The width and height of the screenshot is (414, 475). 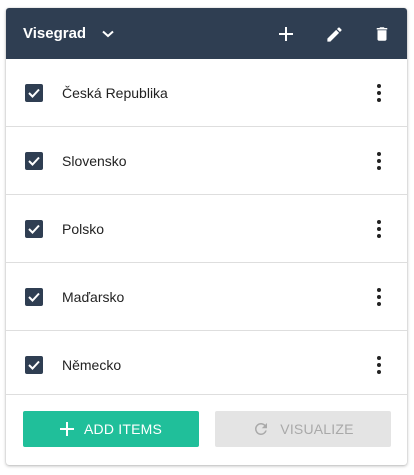 What do you see at coordinates (206, 161) in the screenshot?
I see `list-item: Slovensko` at bounding box center [206, 161].